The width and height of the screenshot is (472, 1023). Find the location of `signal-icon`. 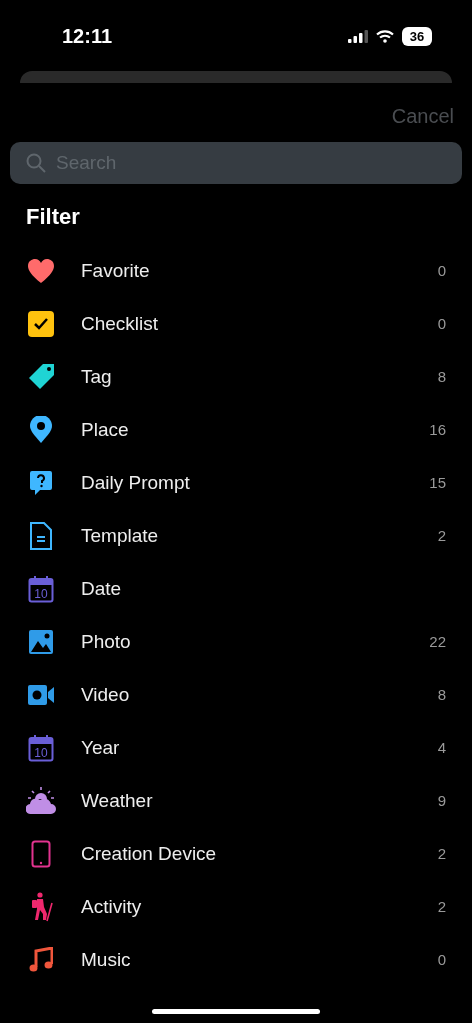

signal-icon is located at coordinates (358, 36).